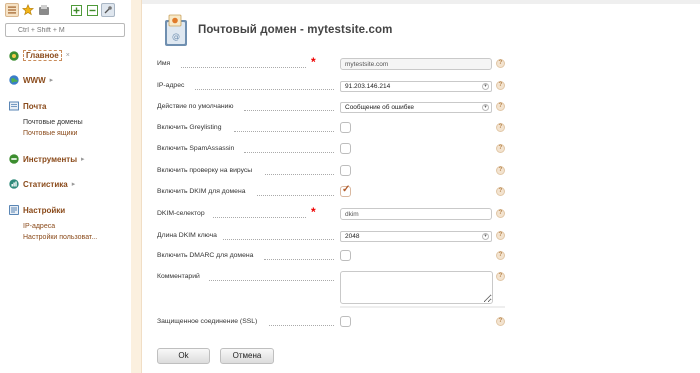 The image size is (700, 373). I want to click on sidebar-item-mailboxes: Почтовые ящики, so click(50, 133).